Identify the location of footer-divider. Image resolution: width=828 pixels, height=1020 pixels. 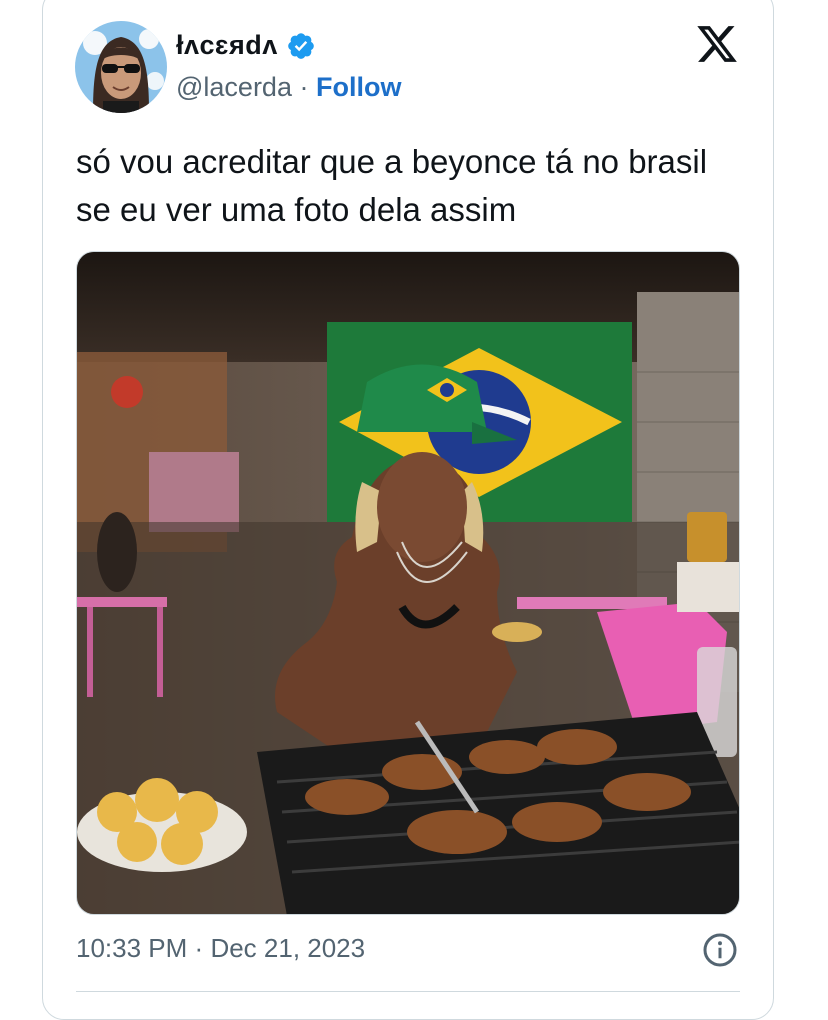
(408, 991).